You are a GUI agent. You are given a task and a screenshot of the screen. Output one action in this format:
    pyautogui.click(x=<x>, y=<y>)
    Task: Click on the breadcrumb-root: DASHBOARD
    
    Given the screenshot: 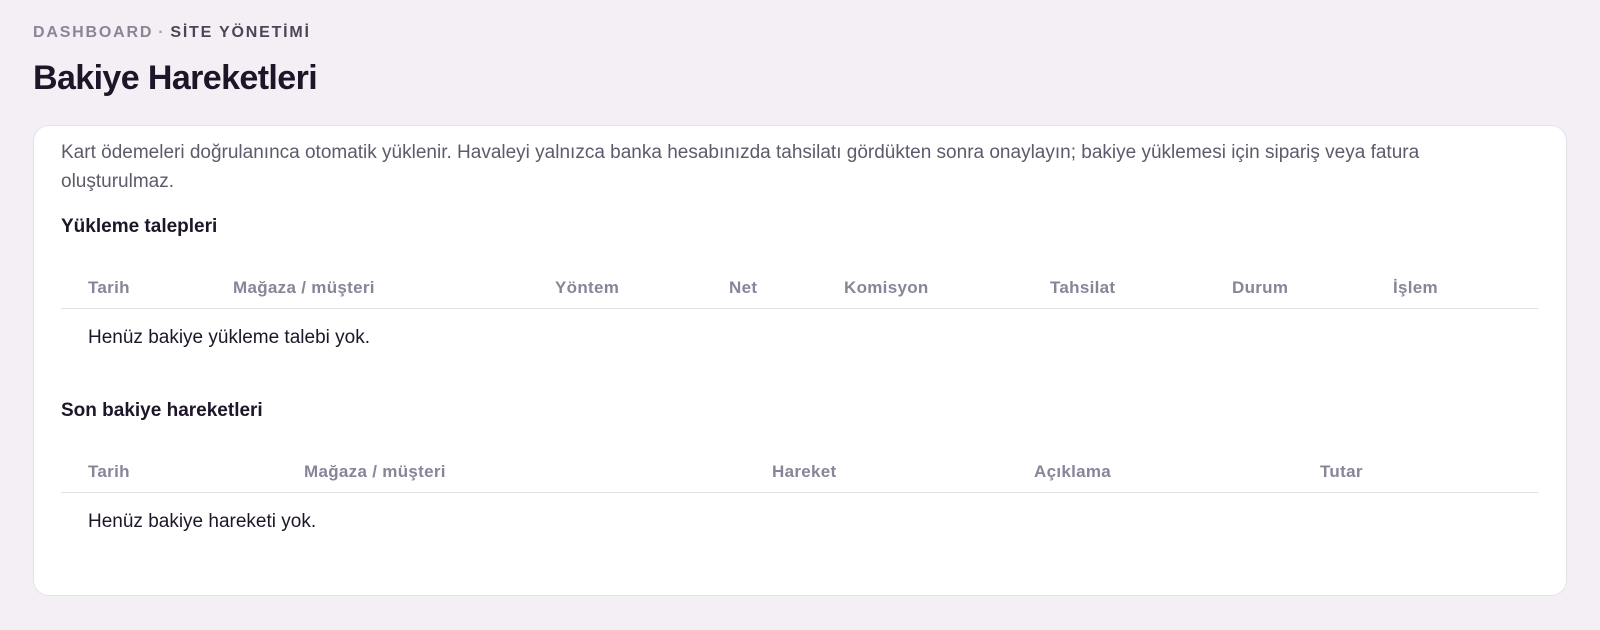 What is the action you would take?
    pyautogui.click(x=93, y=32)
    